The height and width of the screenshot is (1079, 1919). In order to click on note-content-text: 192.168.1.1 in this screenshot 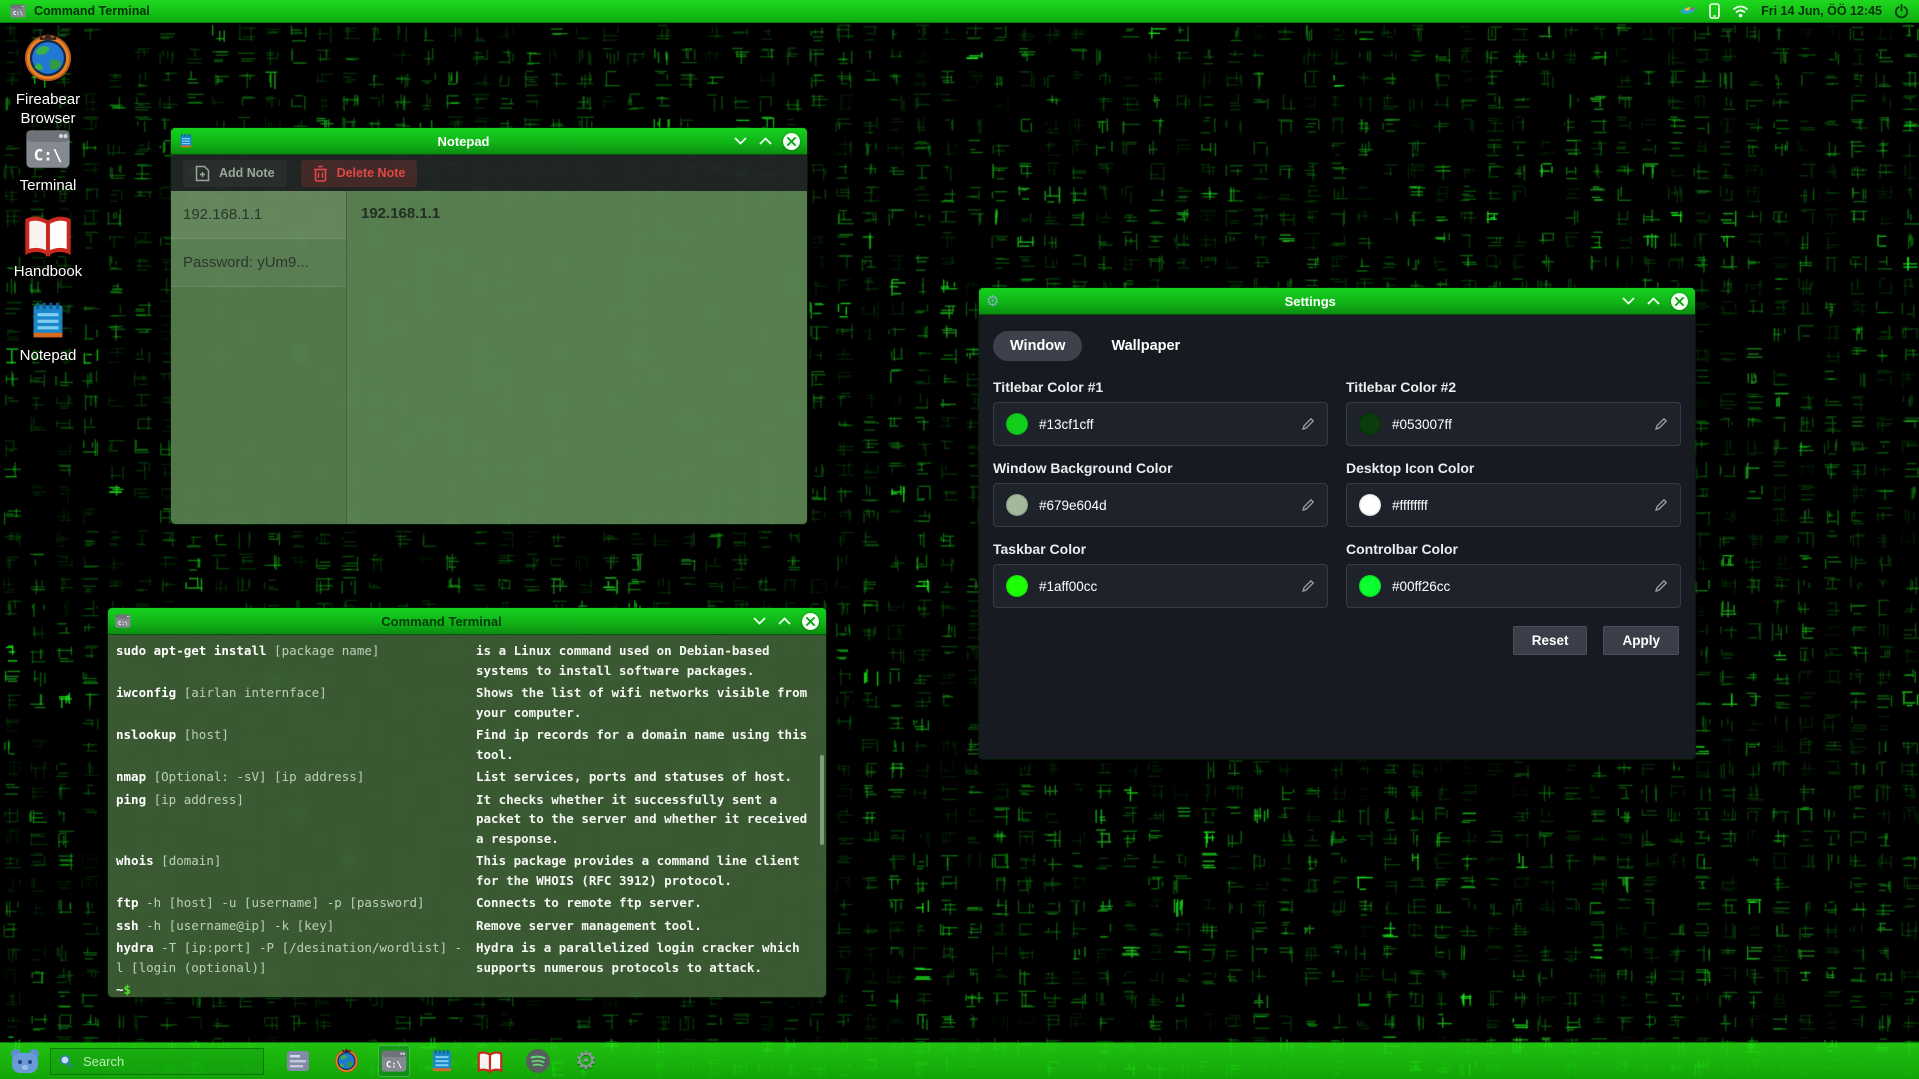, I will do `click(401, 213)`.